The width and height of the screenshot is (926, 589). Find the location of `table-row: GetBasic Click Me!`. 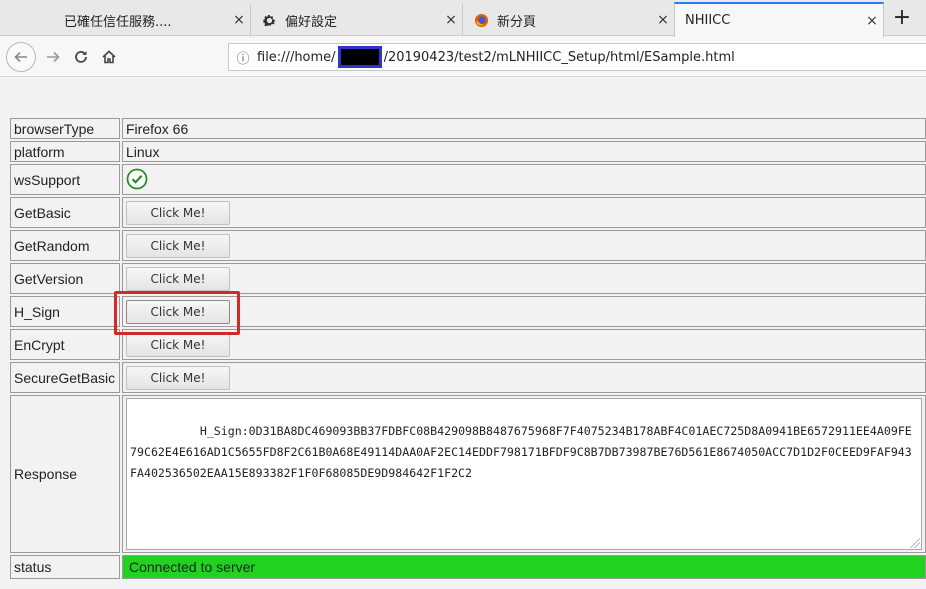

table-row: GetBasic Click Me! is located at coordinates (468, 212).